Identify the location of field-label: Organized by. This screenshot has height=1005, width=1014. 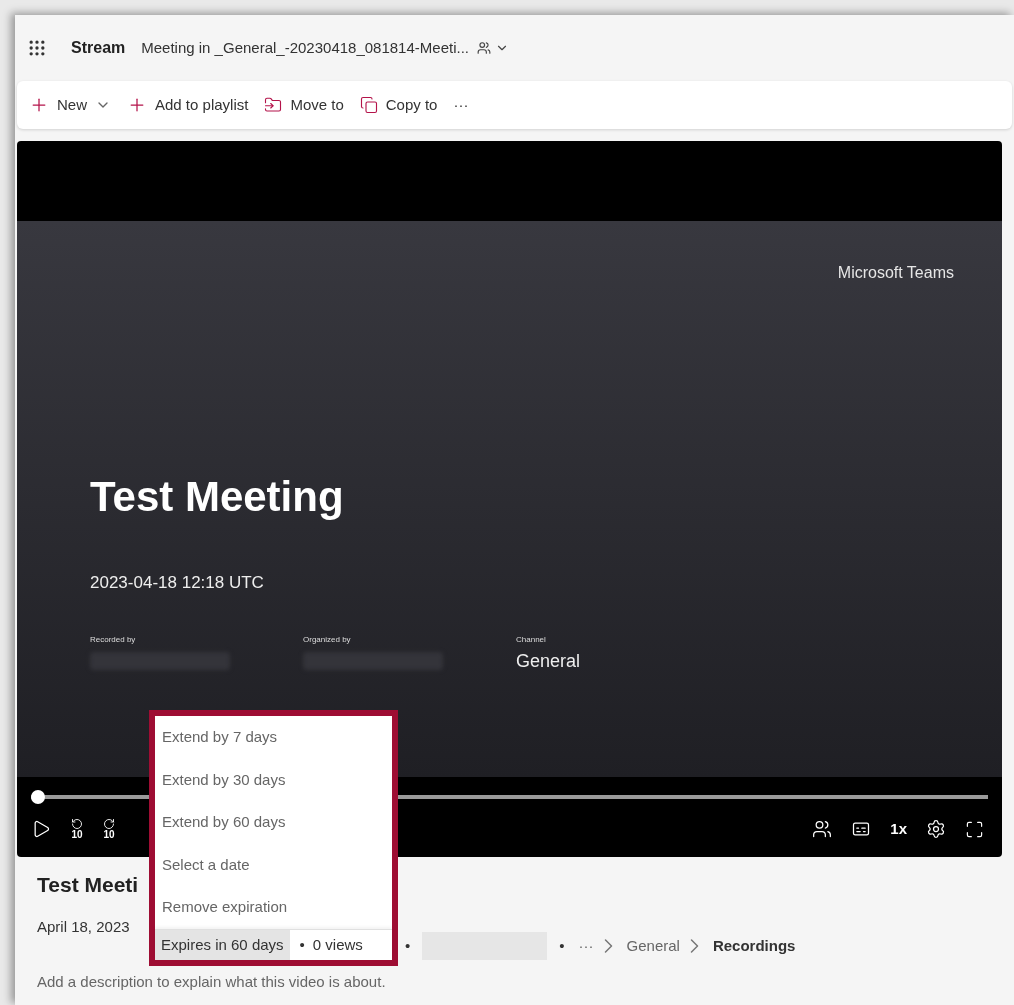
(327, 639).